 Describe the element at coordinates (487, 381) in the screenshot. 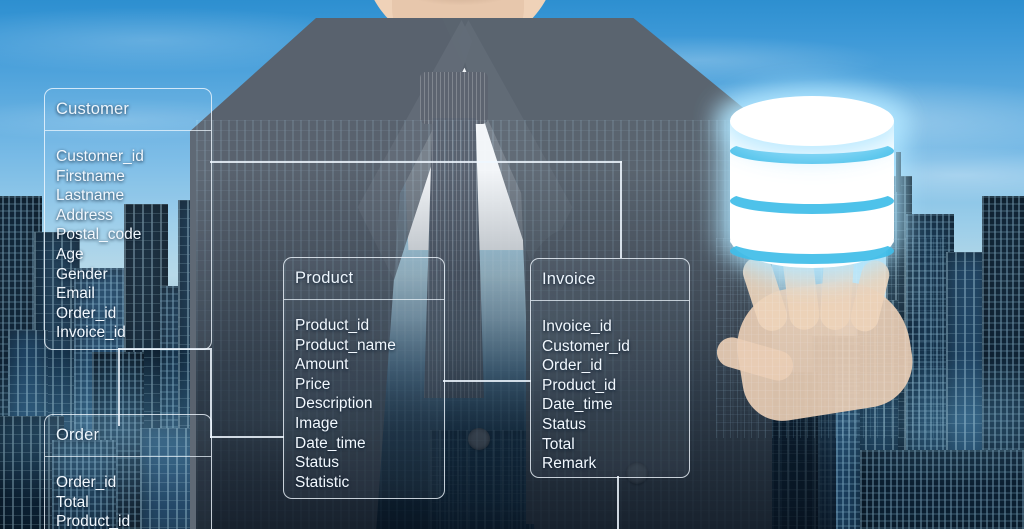

I see `connector-product-invoice-h` at that location.